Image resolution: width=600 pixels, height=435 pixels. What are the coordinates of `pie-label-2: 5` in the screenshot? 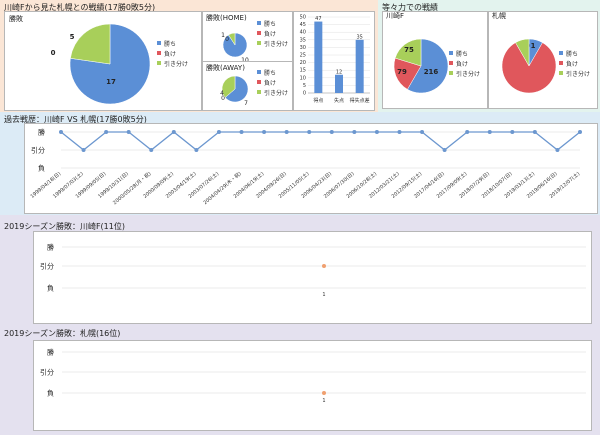 It's located at (72, 37).